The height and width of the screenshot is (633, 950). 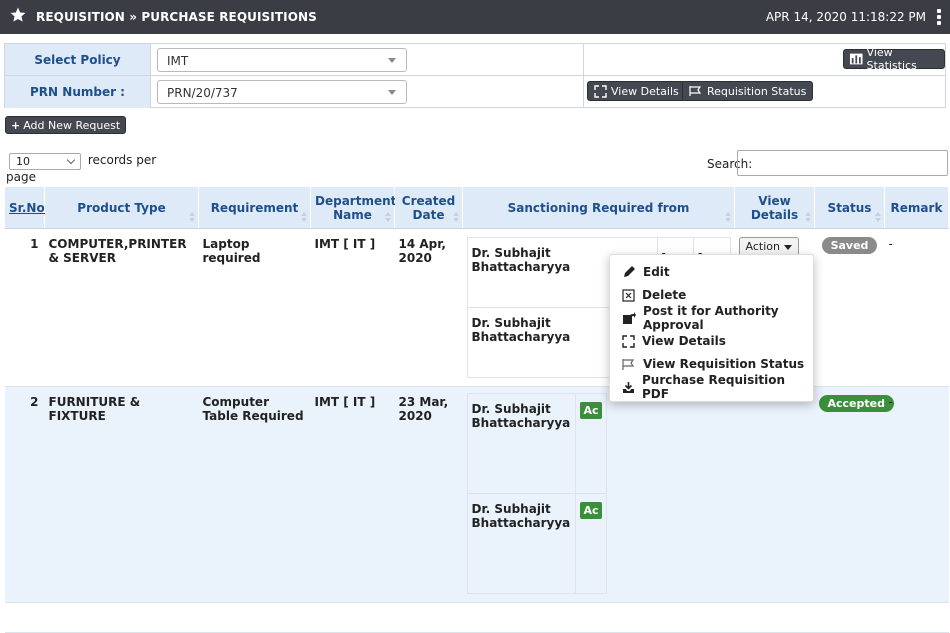 I want to click on star-icon, so click(x=18, y=14).